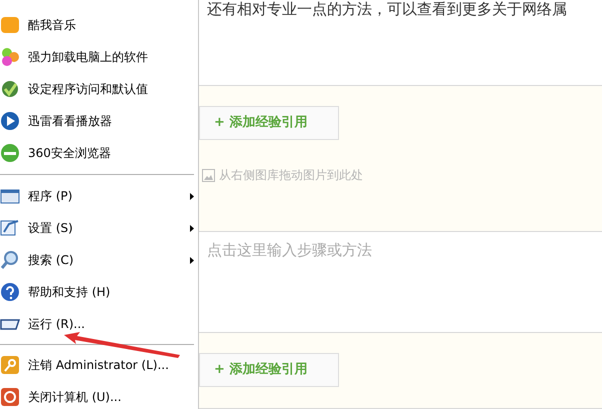  I want to click on menu-item: 程序 (P), so click(99, 196).